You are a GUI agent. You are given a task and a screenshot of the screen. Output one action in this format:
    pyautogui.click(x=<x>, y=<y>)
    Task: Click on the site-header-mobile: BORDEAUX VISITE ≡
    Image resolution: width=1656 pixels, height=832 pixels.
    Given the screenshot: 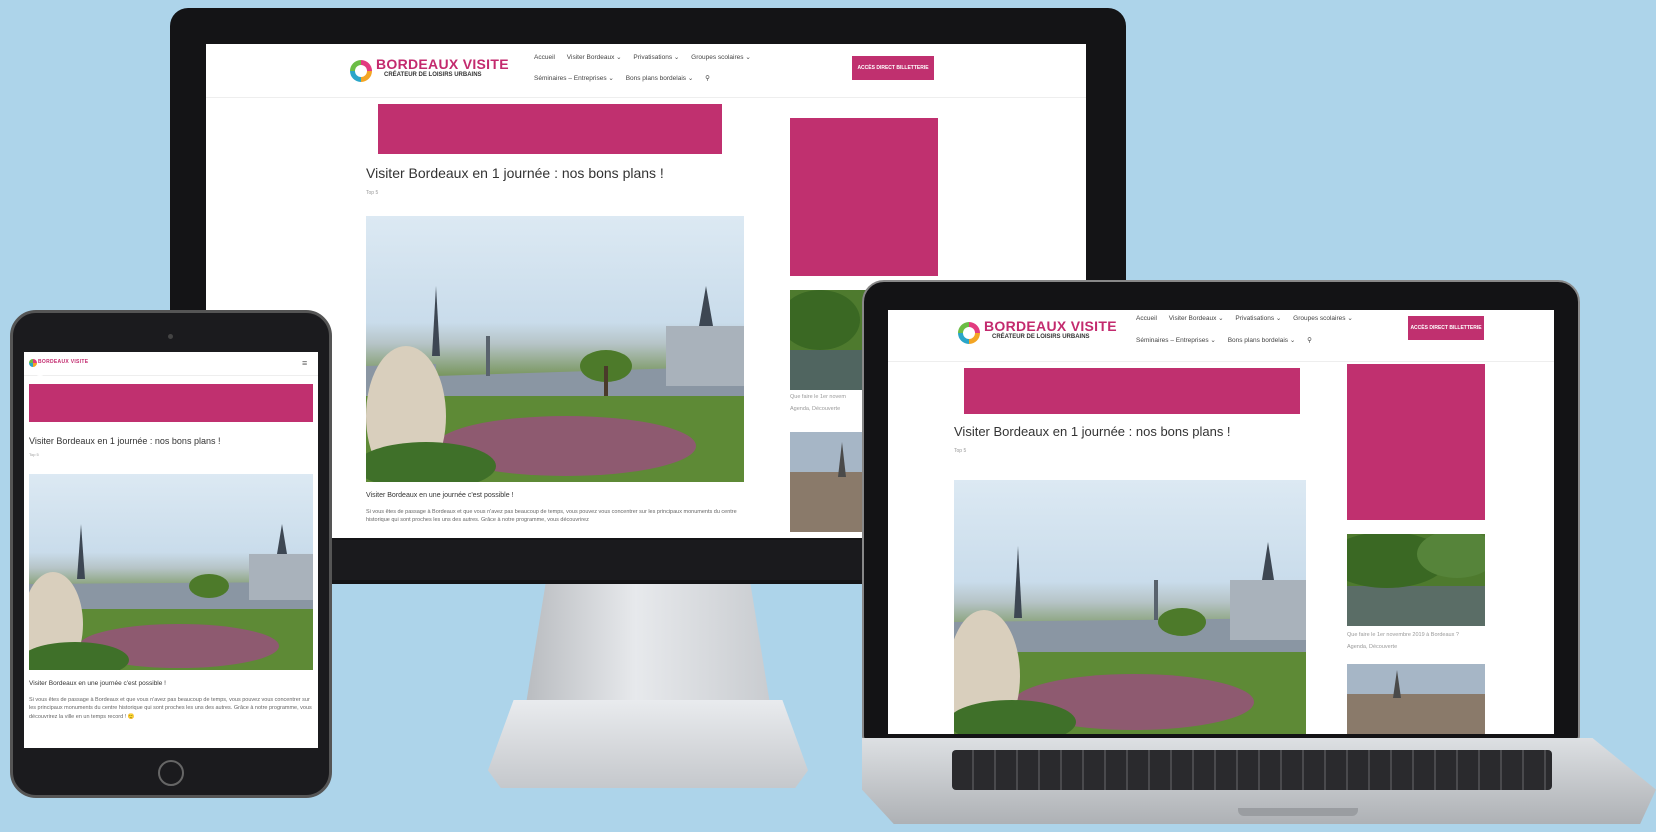 What is the action you would take?
    pyautogui.click(x=171, y=364)
    